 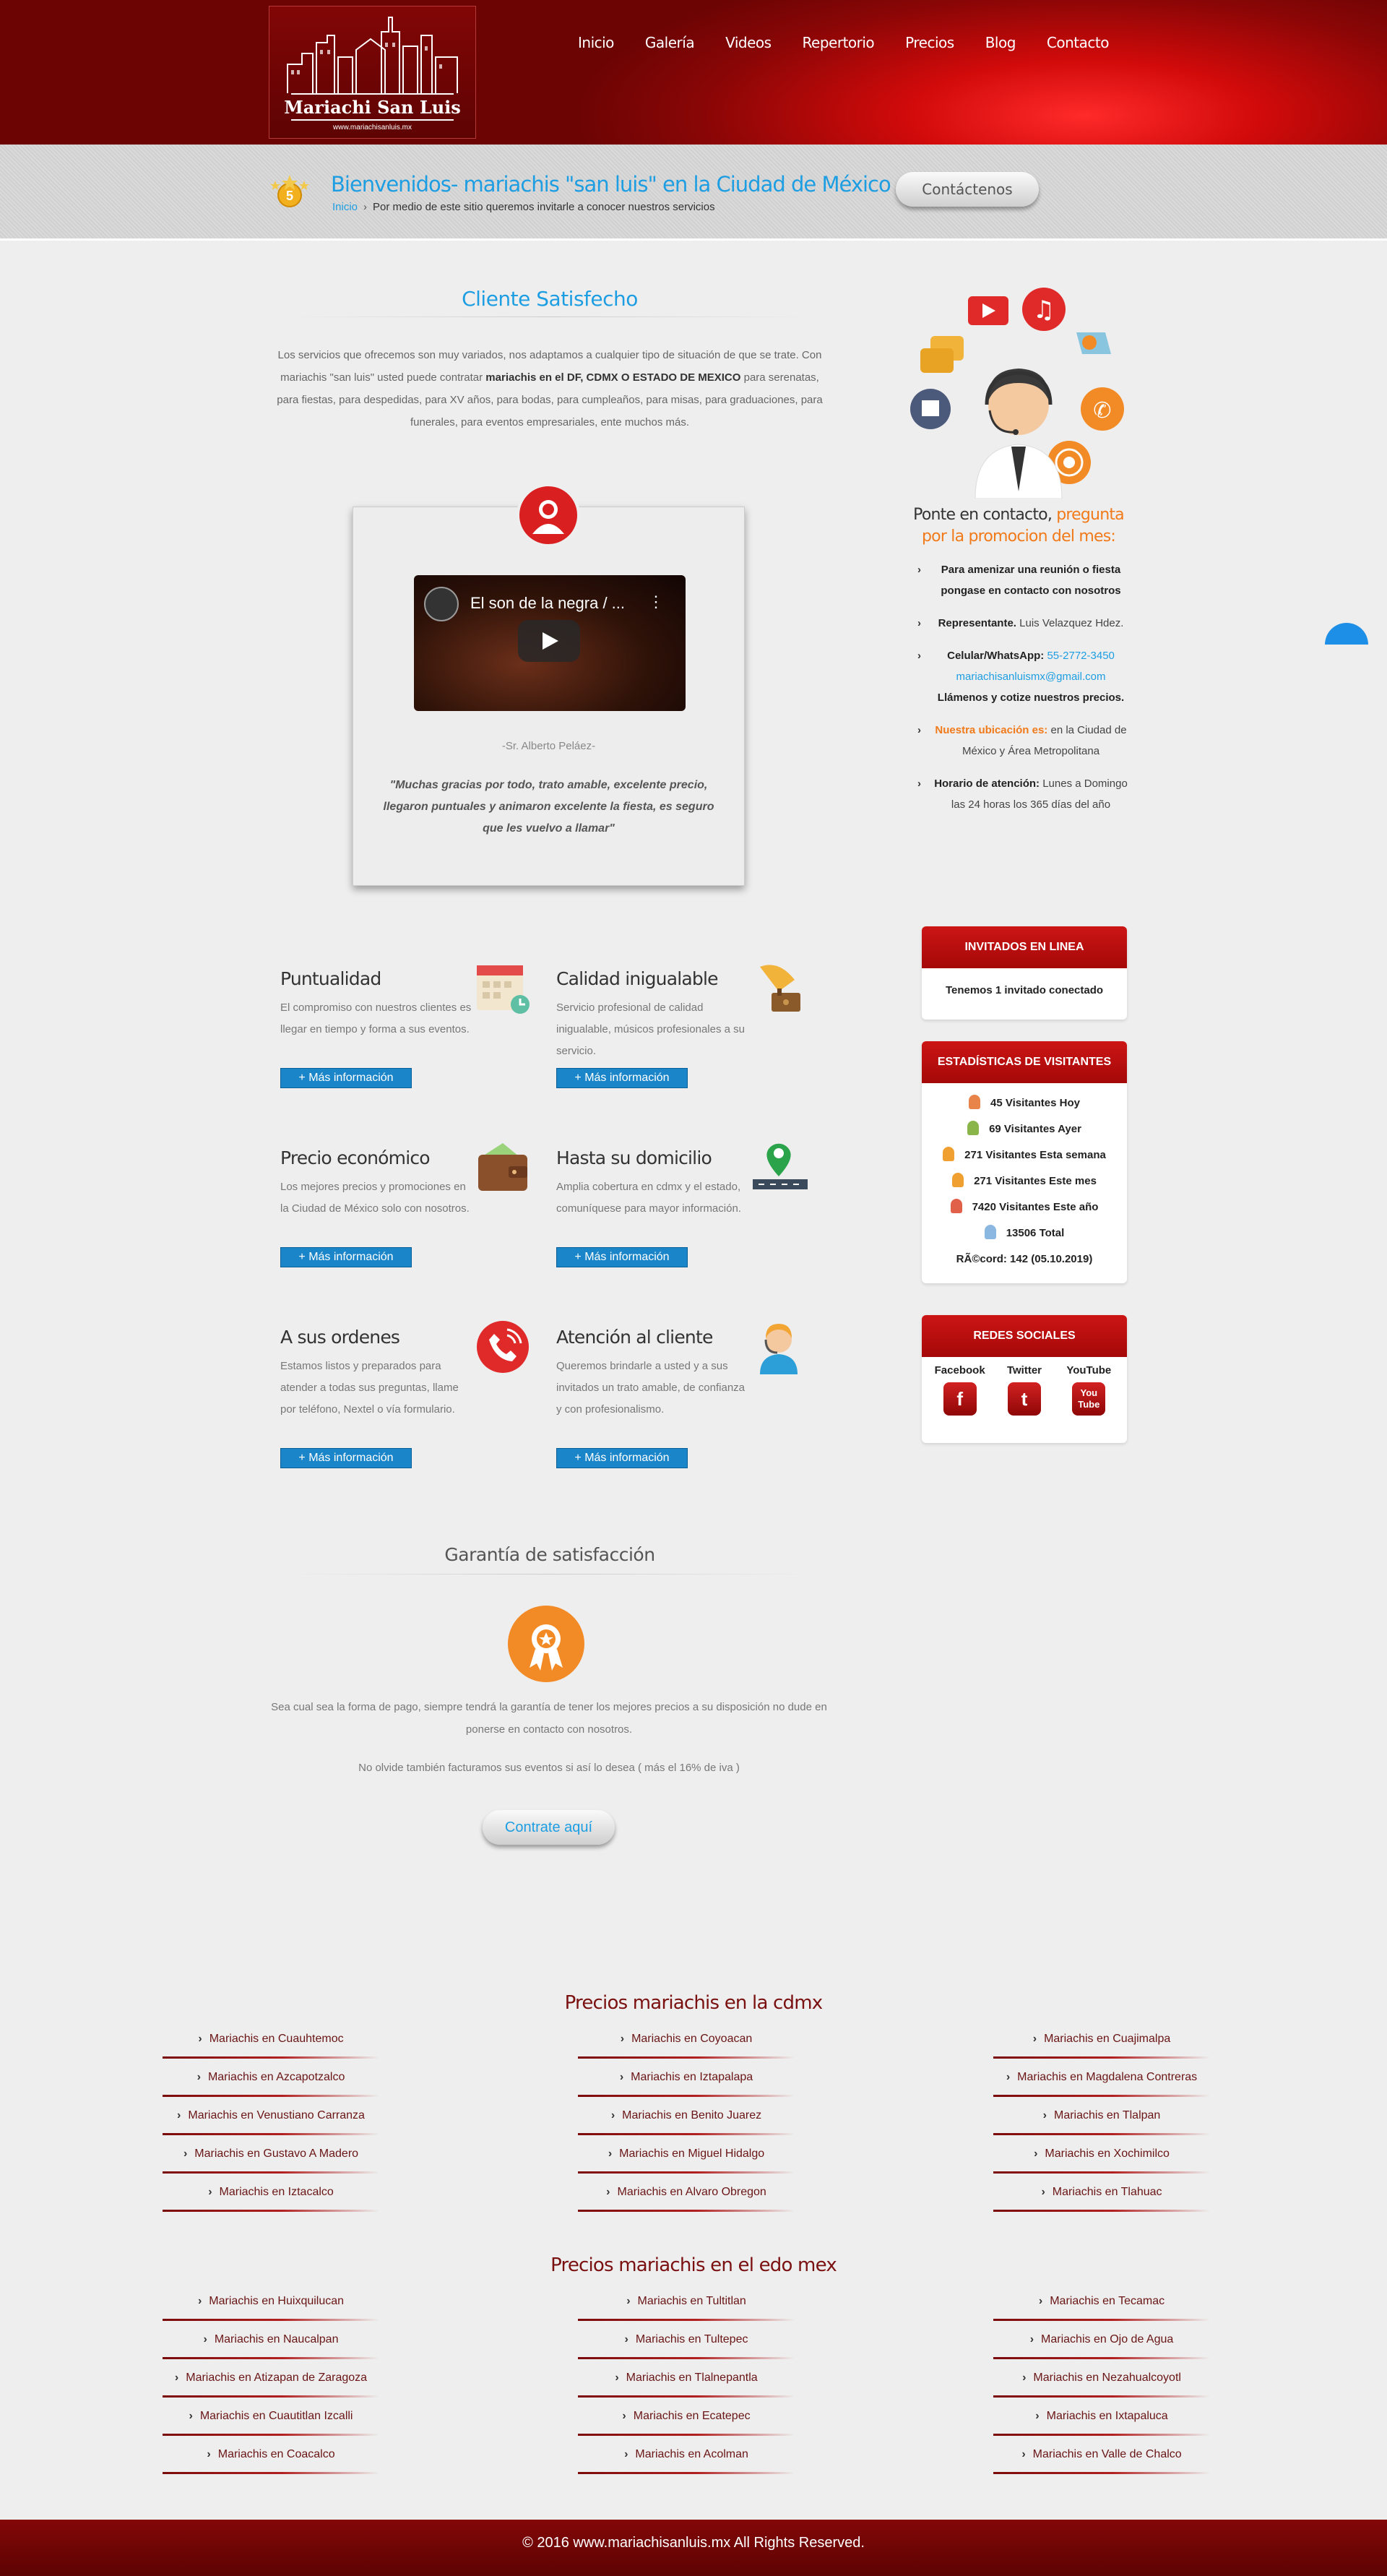 I want to click on social-youtube: YouTube You Tube, so click(x=1089, y=1390).